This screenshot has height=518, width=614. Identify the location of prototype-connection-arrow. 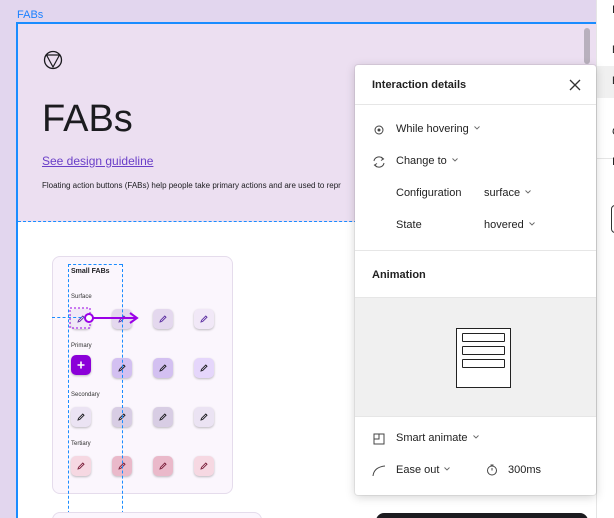
(108, 318).